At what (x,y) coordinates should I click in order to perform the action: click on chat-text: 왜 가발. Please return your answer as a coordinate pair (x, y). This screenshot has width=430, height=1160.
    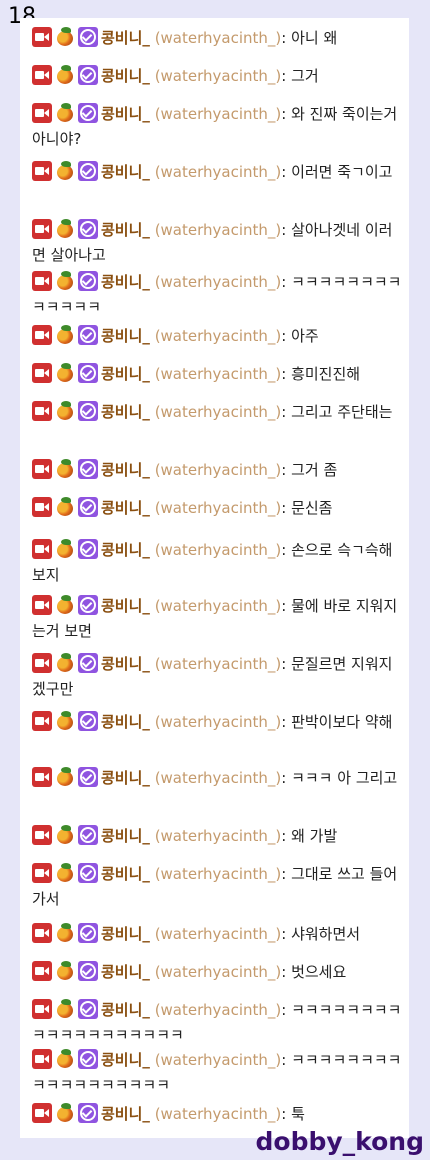
    Looking at the image, I should click on (314, 836).